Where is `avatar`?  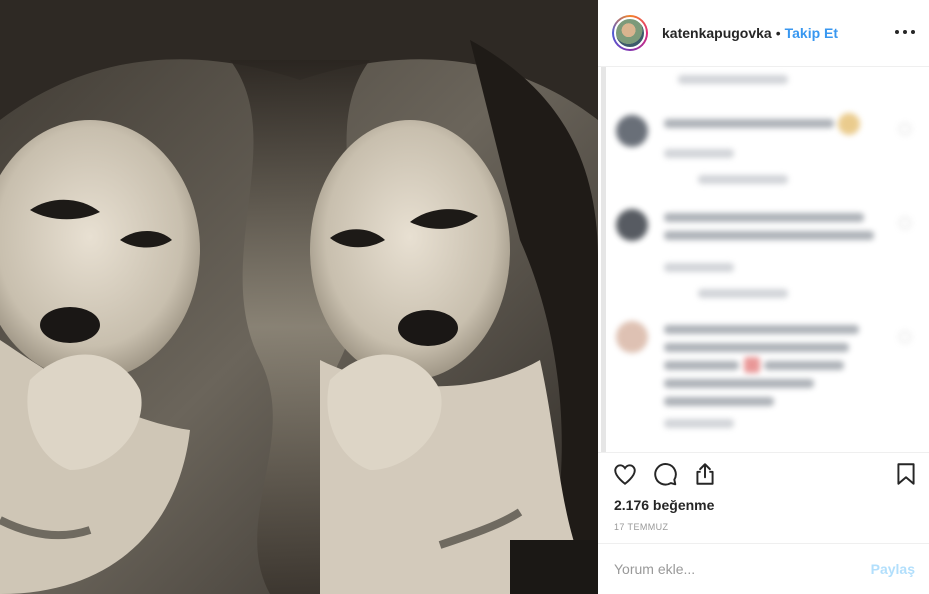
avatar is located at coordinates (630, 33).